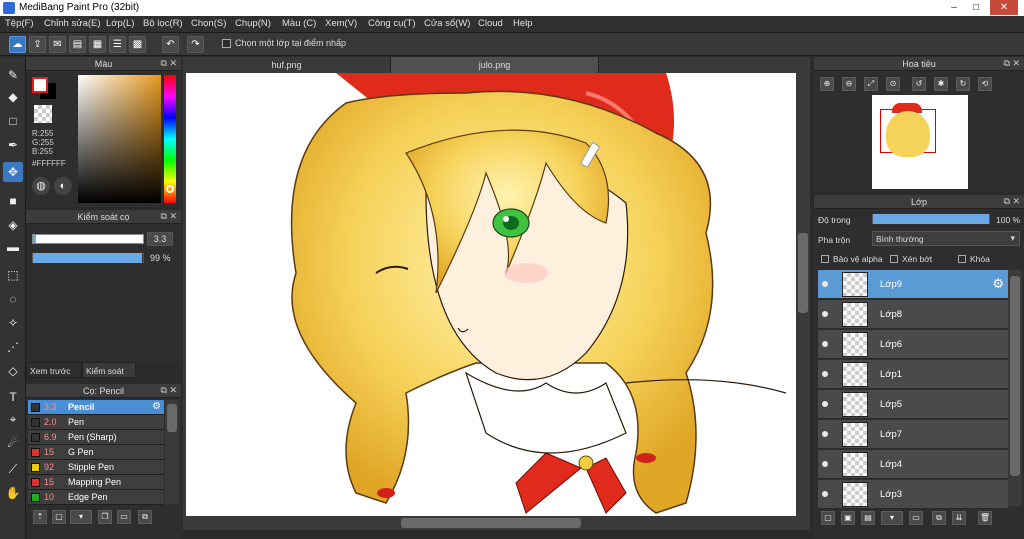 This screenshot has width=1024, height=539. I want to click on menu-window: Cửa sổ(W), so click(447, 23).